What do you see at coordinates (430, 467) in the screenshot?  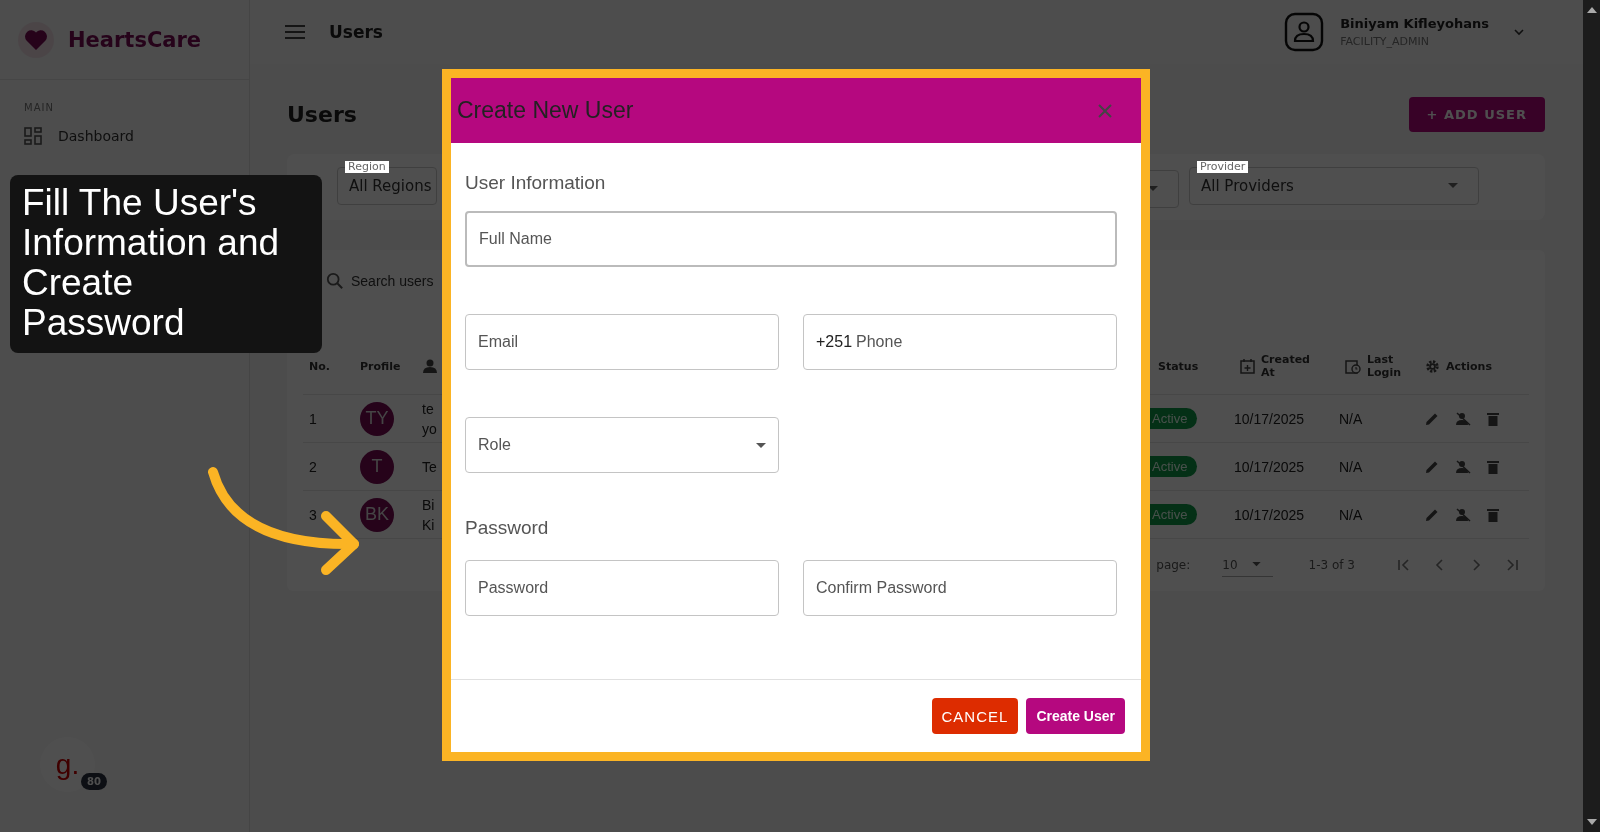 I see `user-name-cell-text: Te` at bounding box center [430, 467].